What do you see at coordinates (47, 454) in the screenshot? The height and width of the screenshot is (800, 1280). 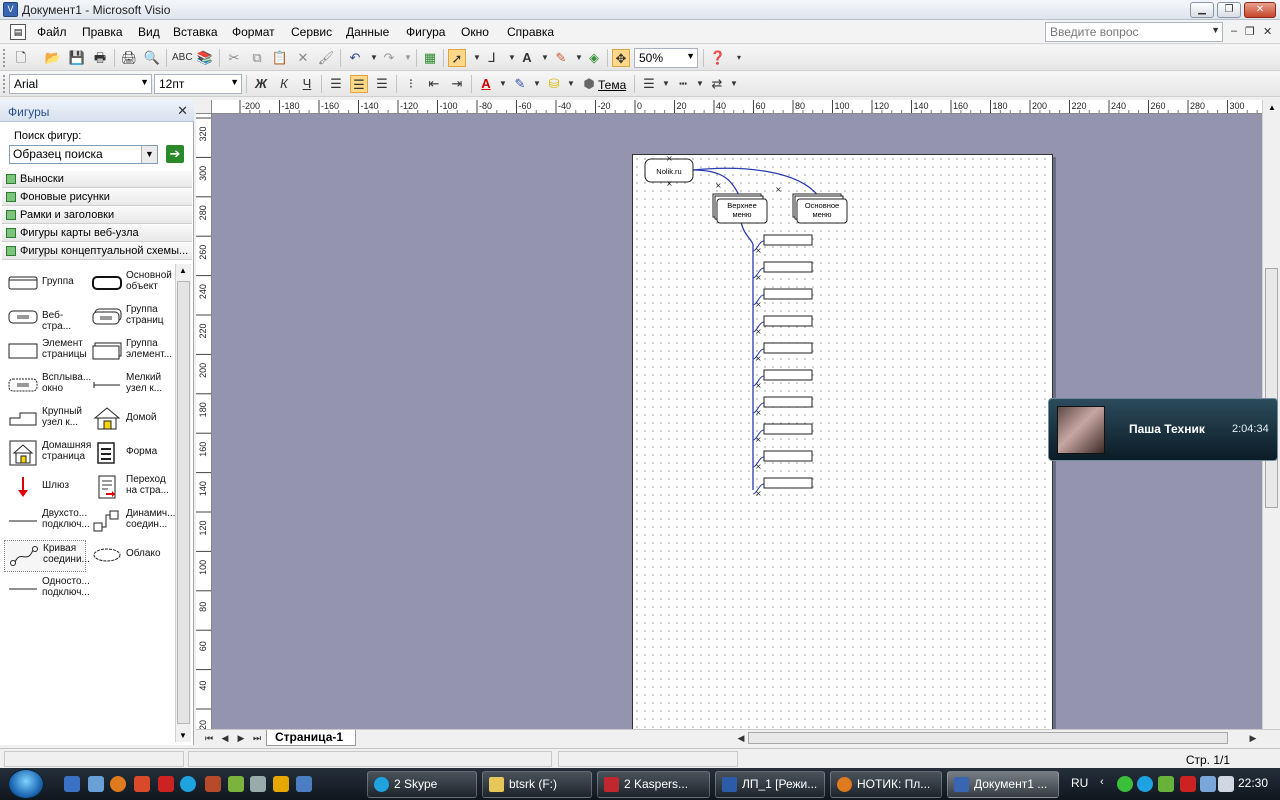 I see `shape-home-page: Домашняя страница` at bounding box center [47, 454].